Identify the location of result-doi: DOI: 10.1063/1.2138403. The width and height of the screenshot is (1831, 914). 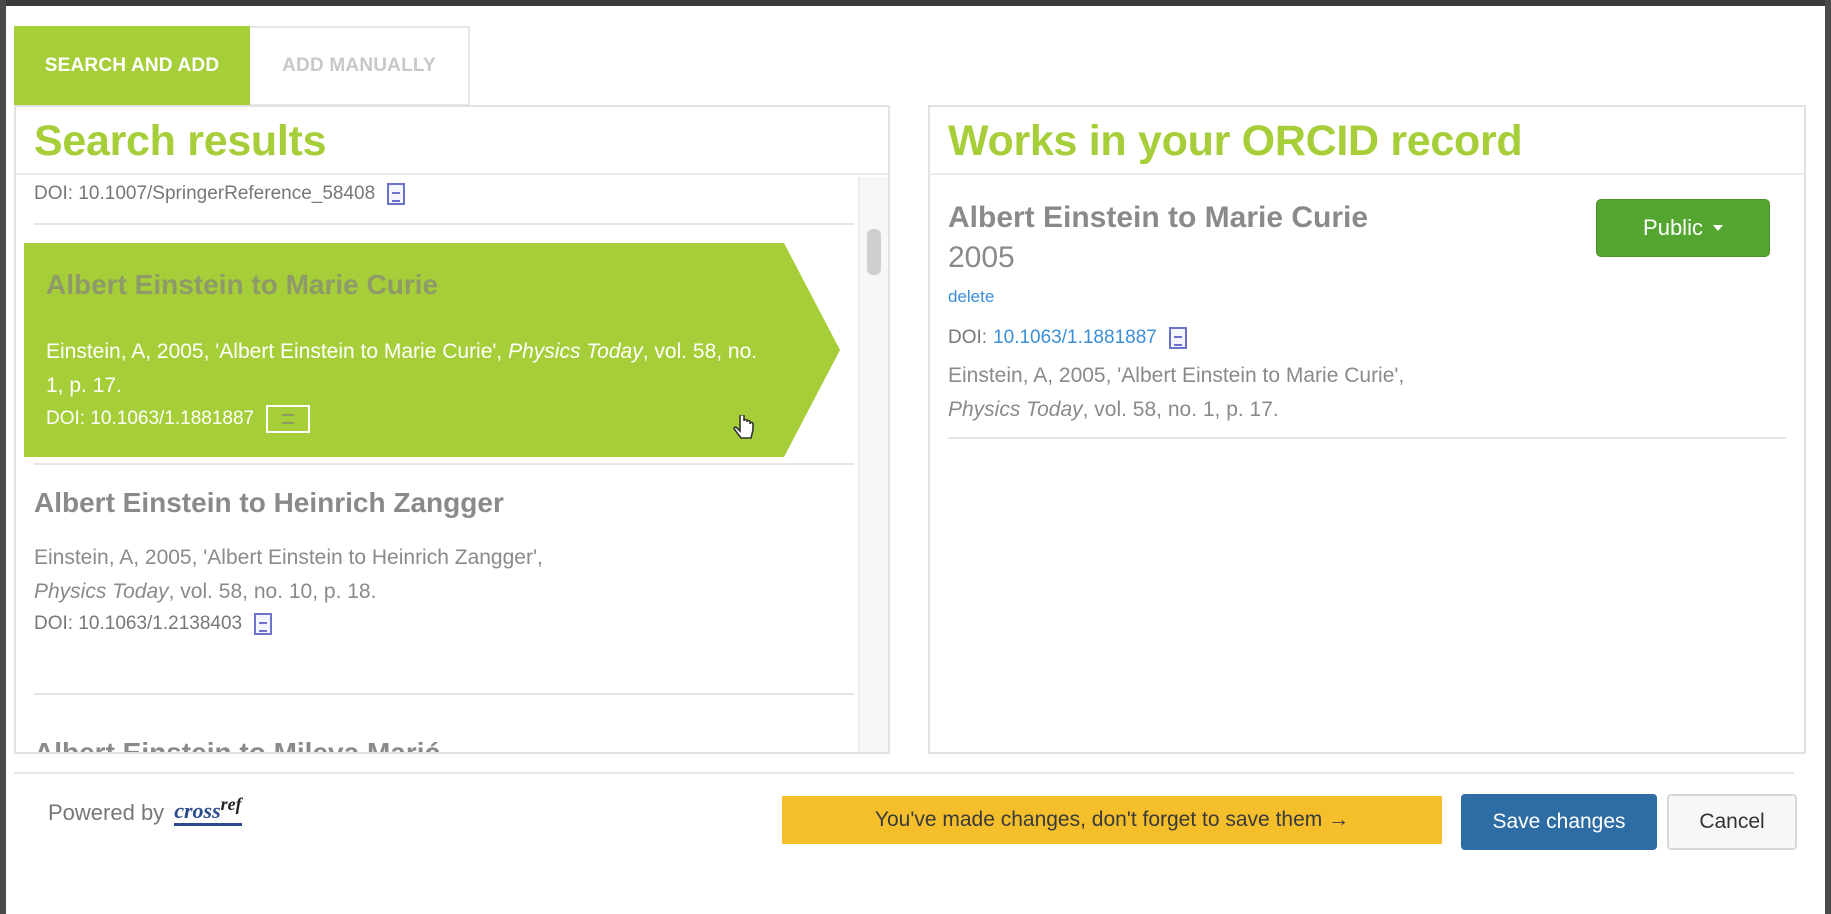
(288, 624).